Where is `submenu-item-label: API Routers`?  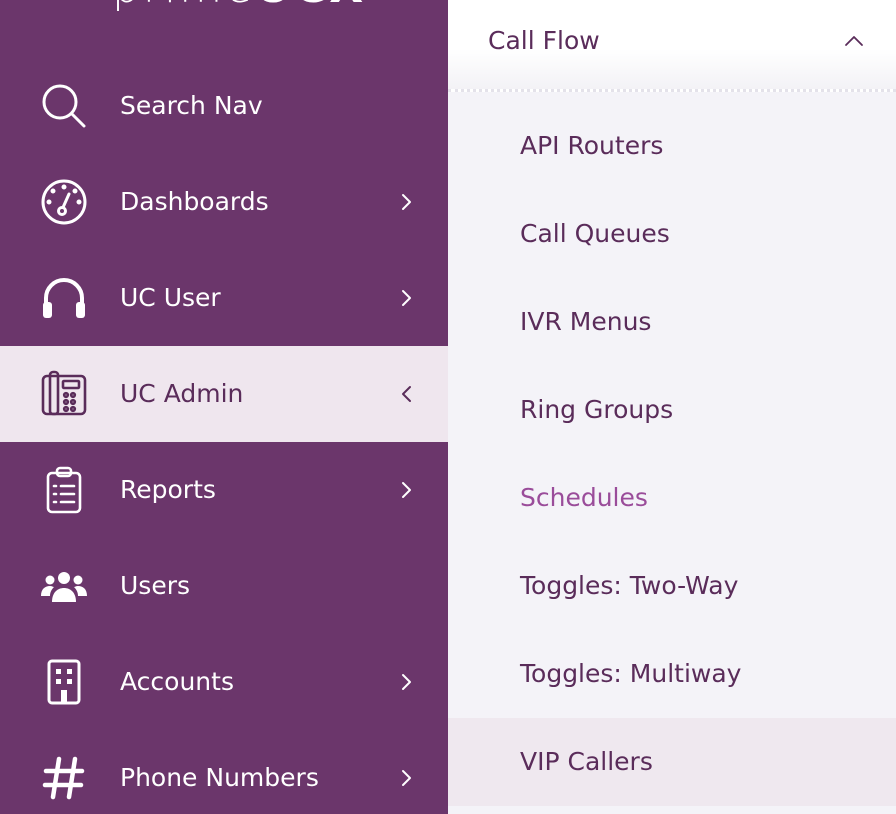 submenu-item-label: API Routers is located at coordinates (592, 145).